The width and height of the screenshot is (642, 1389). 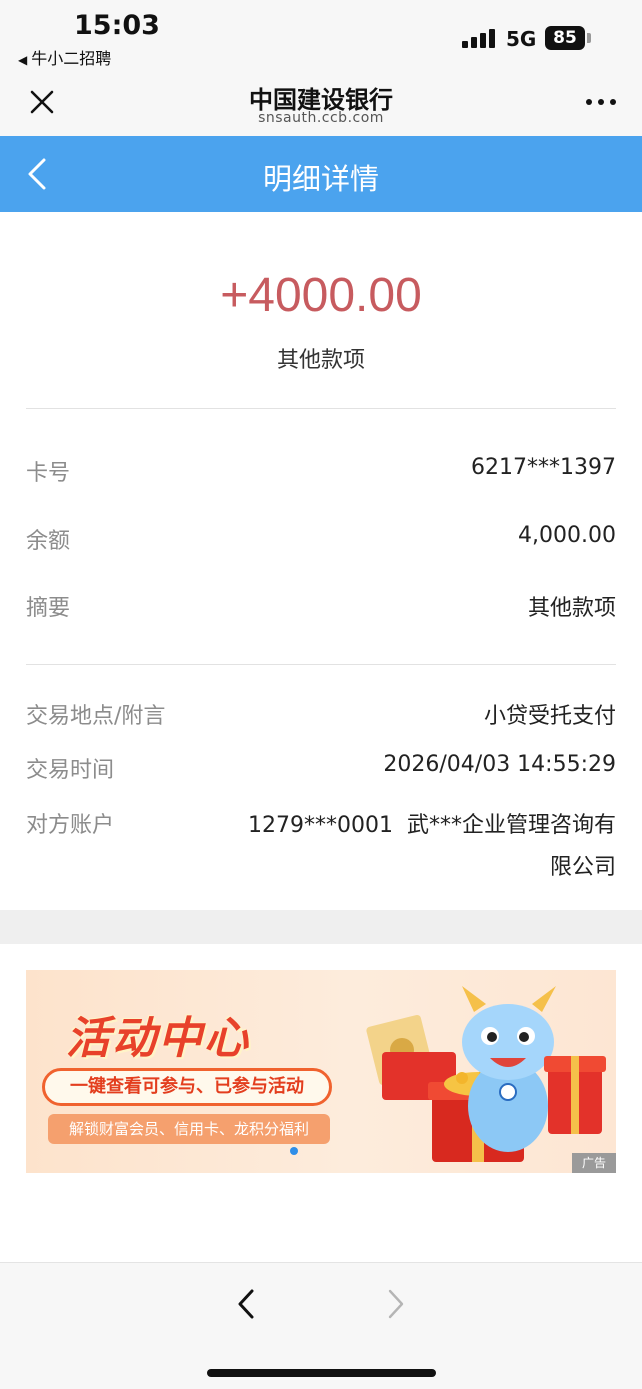 What do you see at coordinates (543, 467) in the screenshot?
I see `card-number-value: 6217***1397` at bounding box center [543, 467].